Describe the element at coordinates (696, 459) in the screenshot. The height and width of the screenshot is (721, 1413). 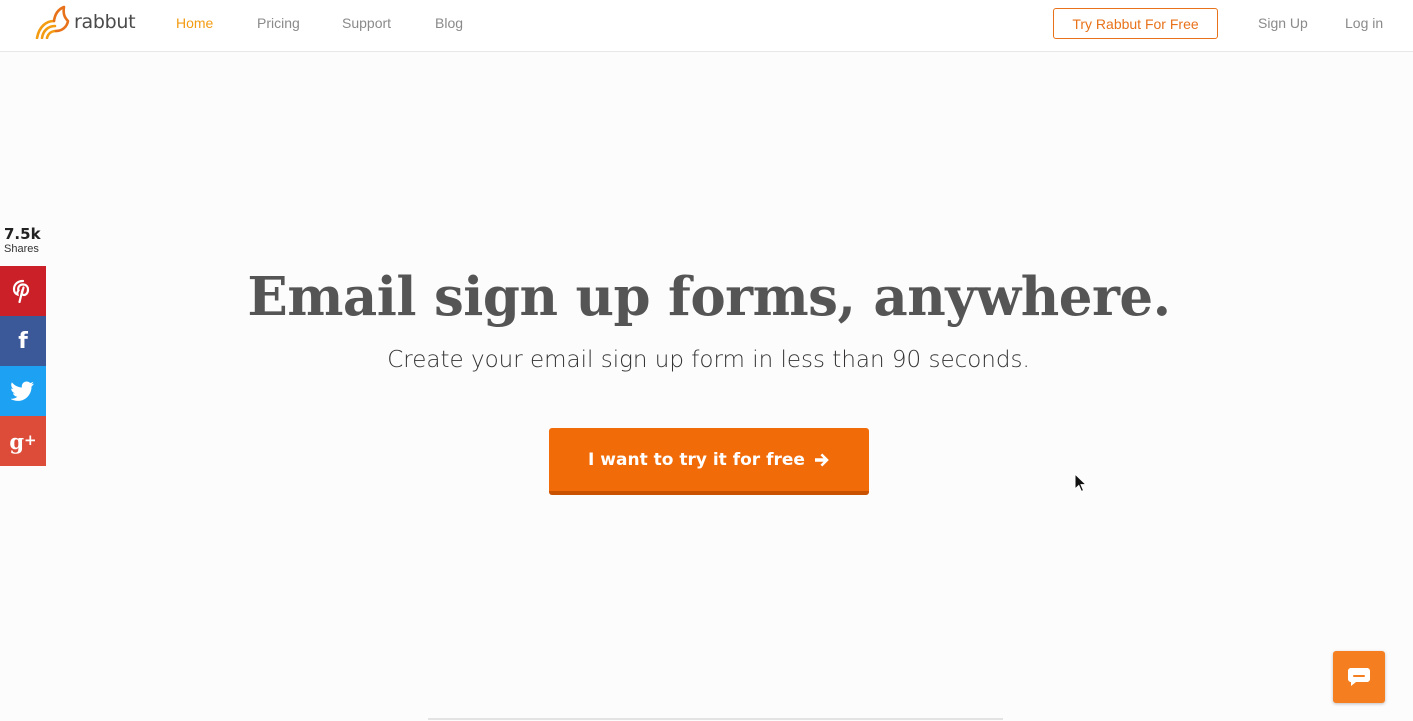
I see `cta-label: I want to try it for free` at that location.